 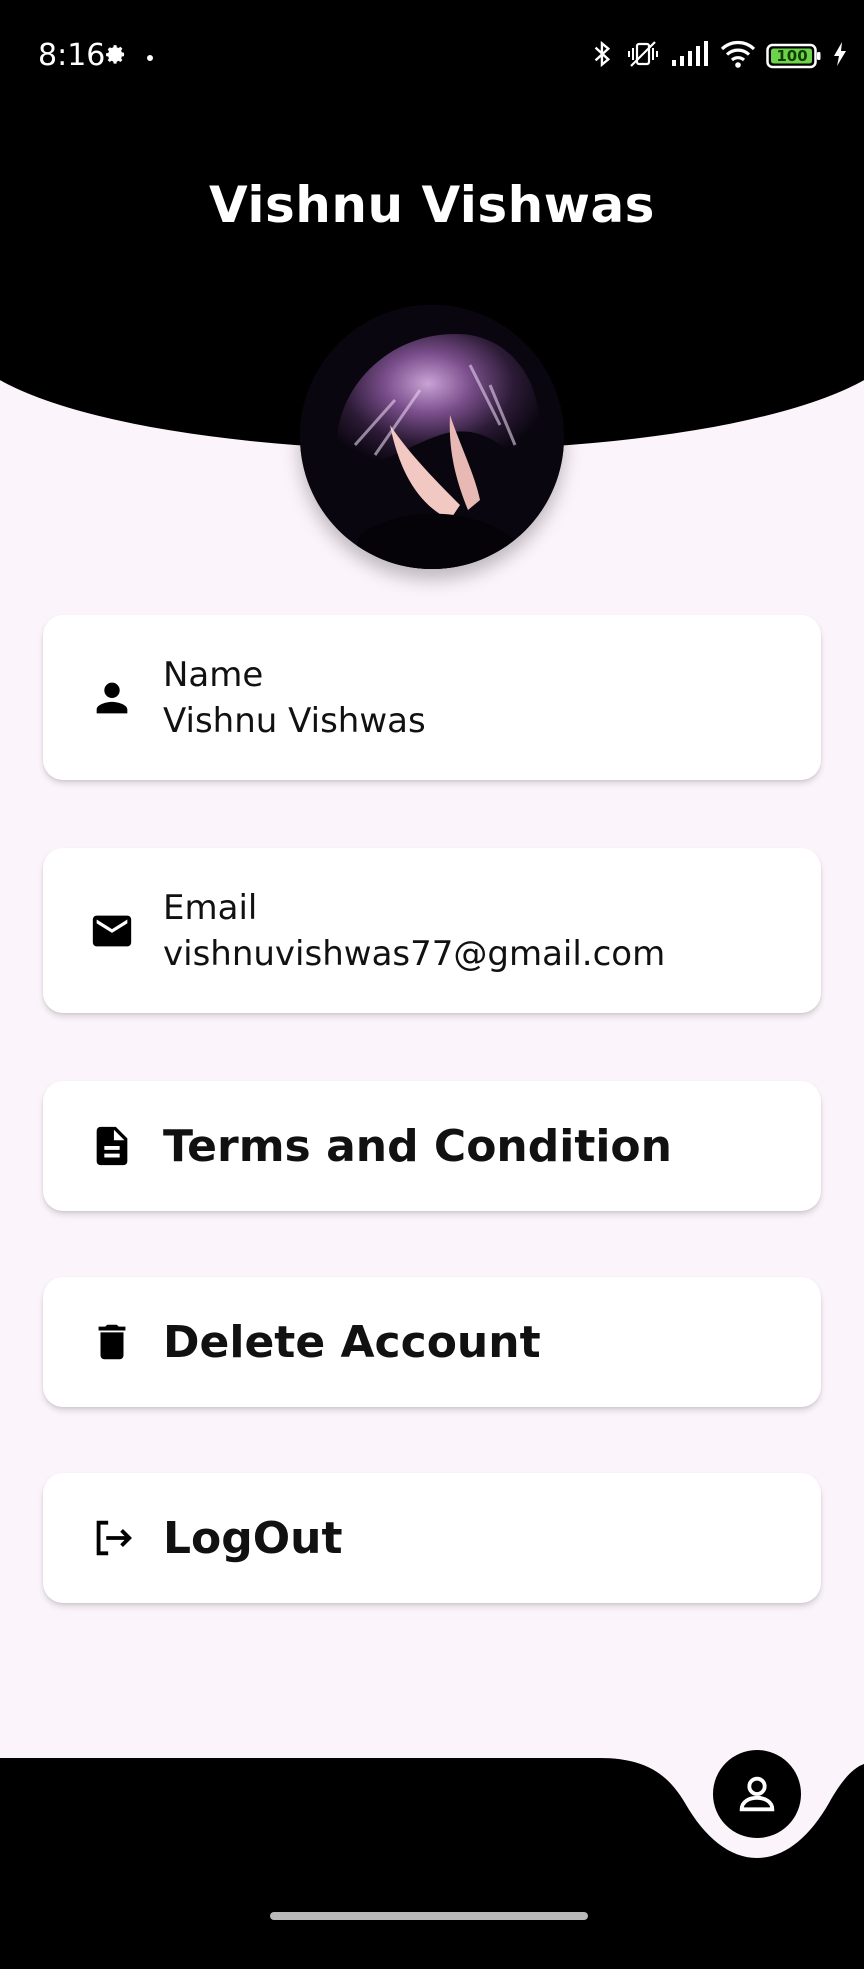 What do you see at coordinates (112, 931) in the screenshot?
I see `mail-icon` at bounding box center [112, 931].